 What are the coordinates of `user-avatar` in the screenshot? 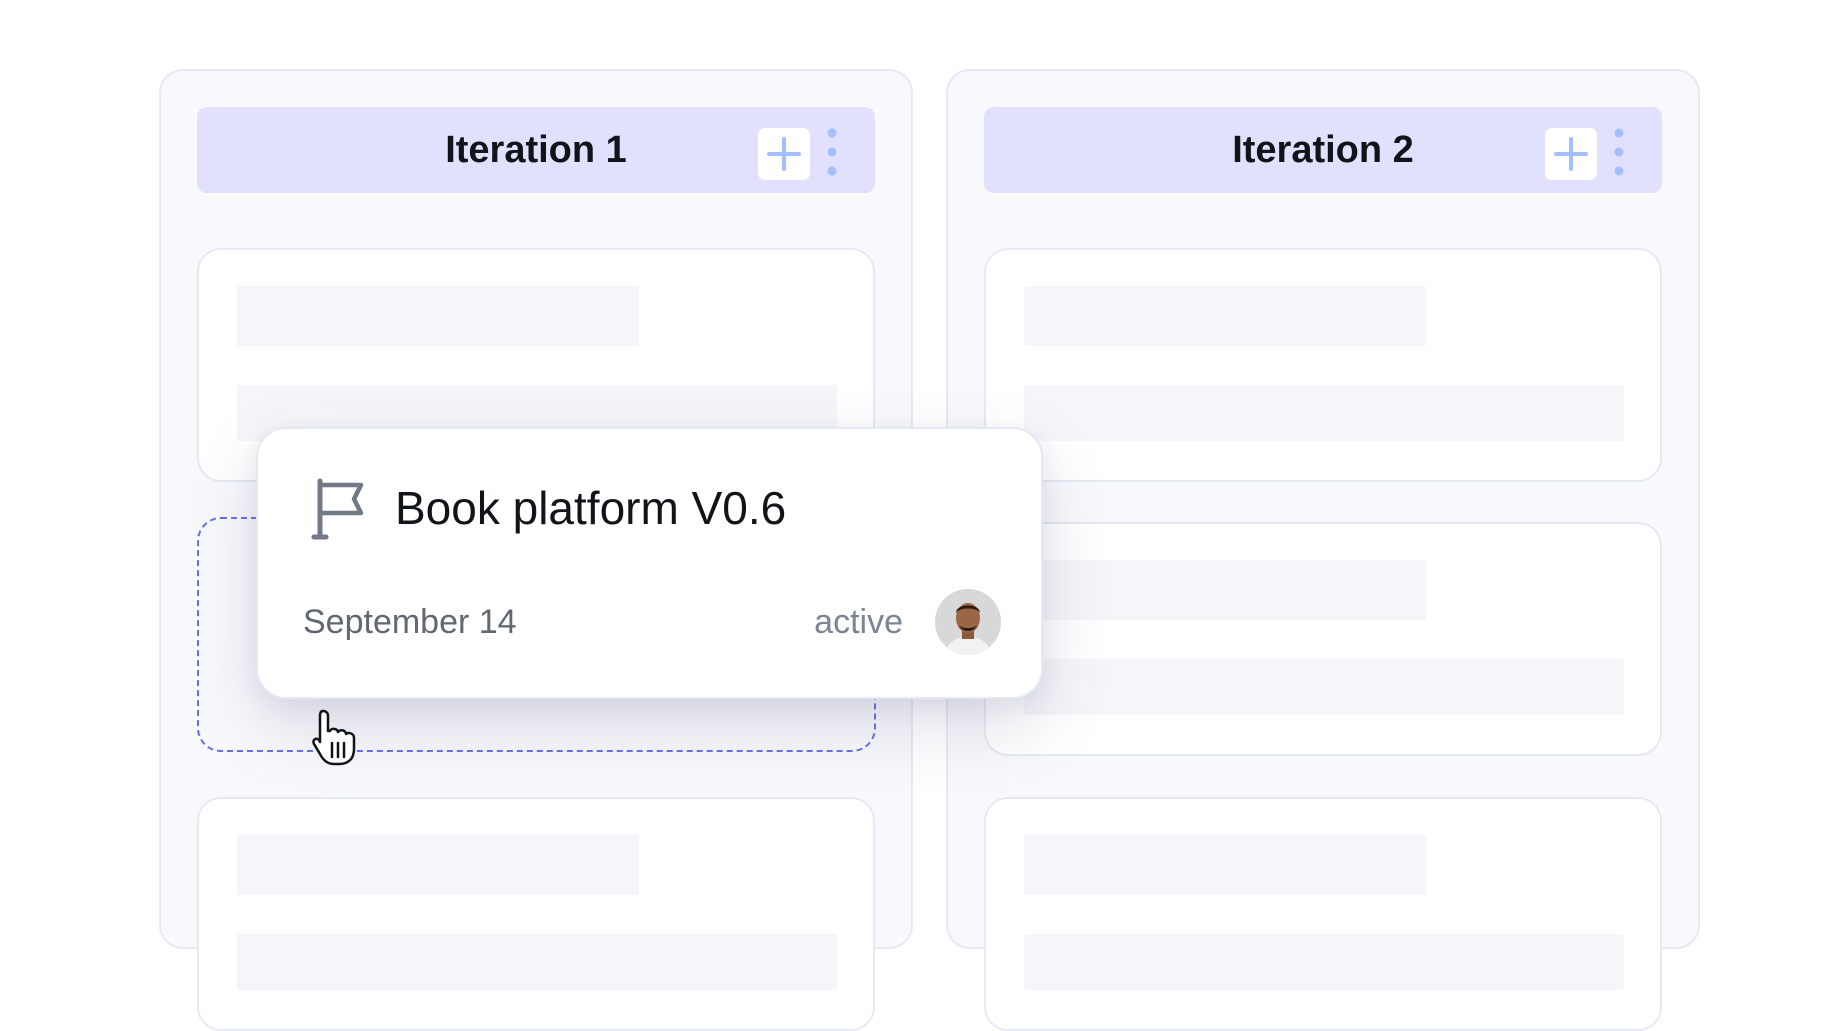 It's located at (968, 622).